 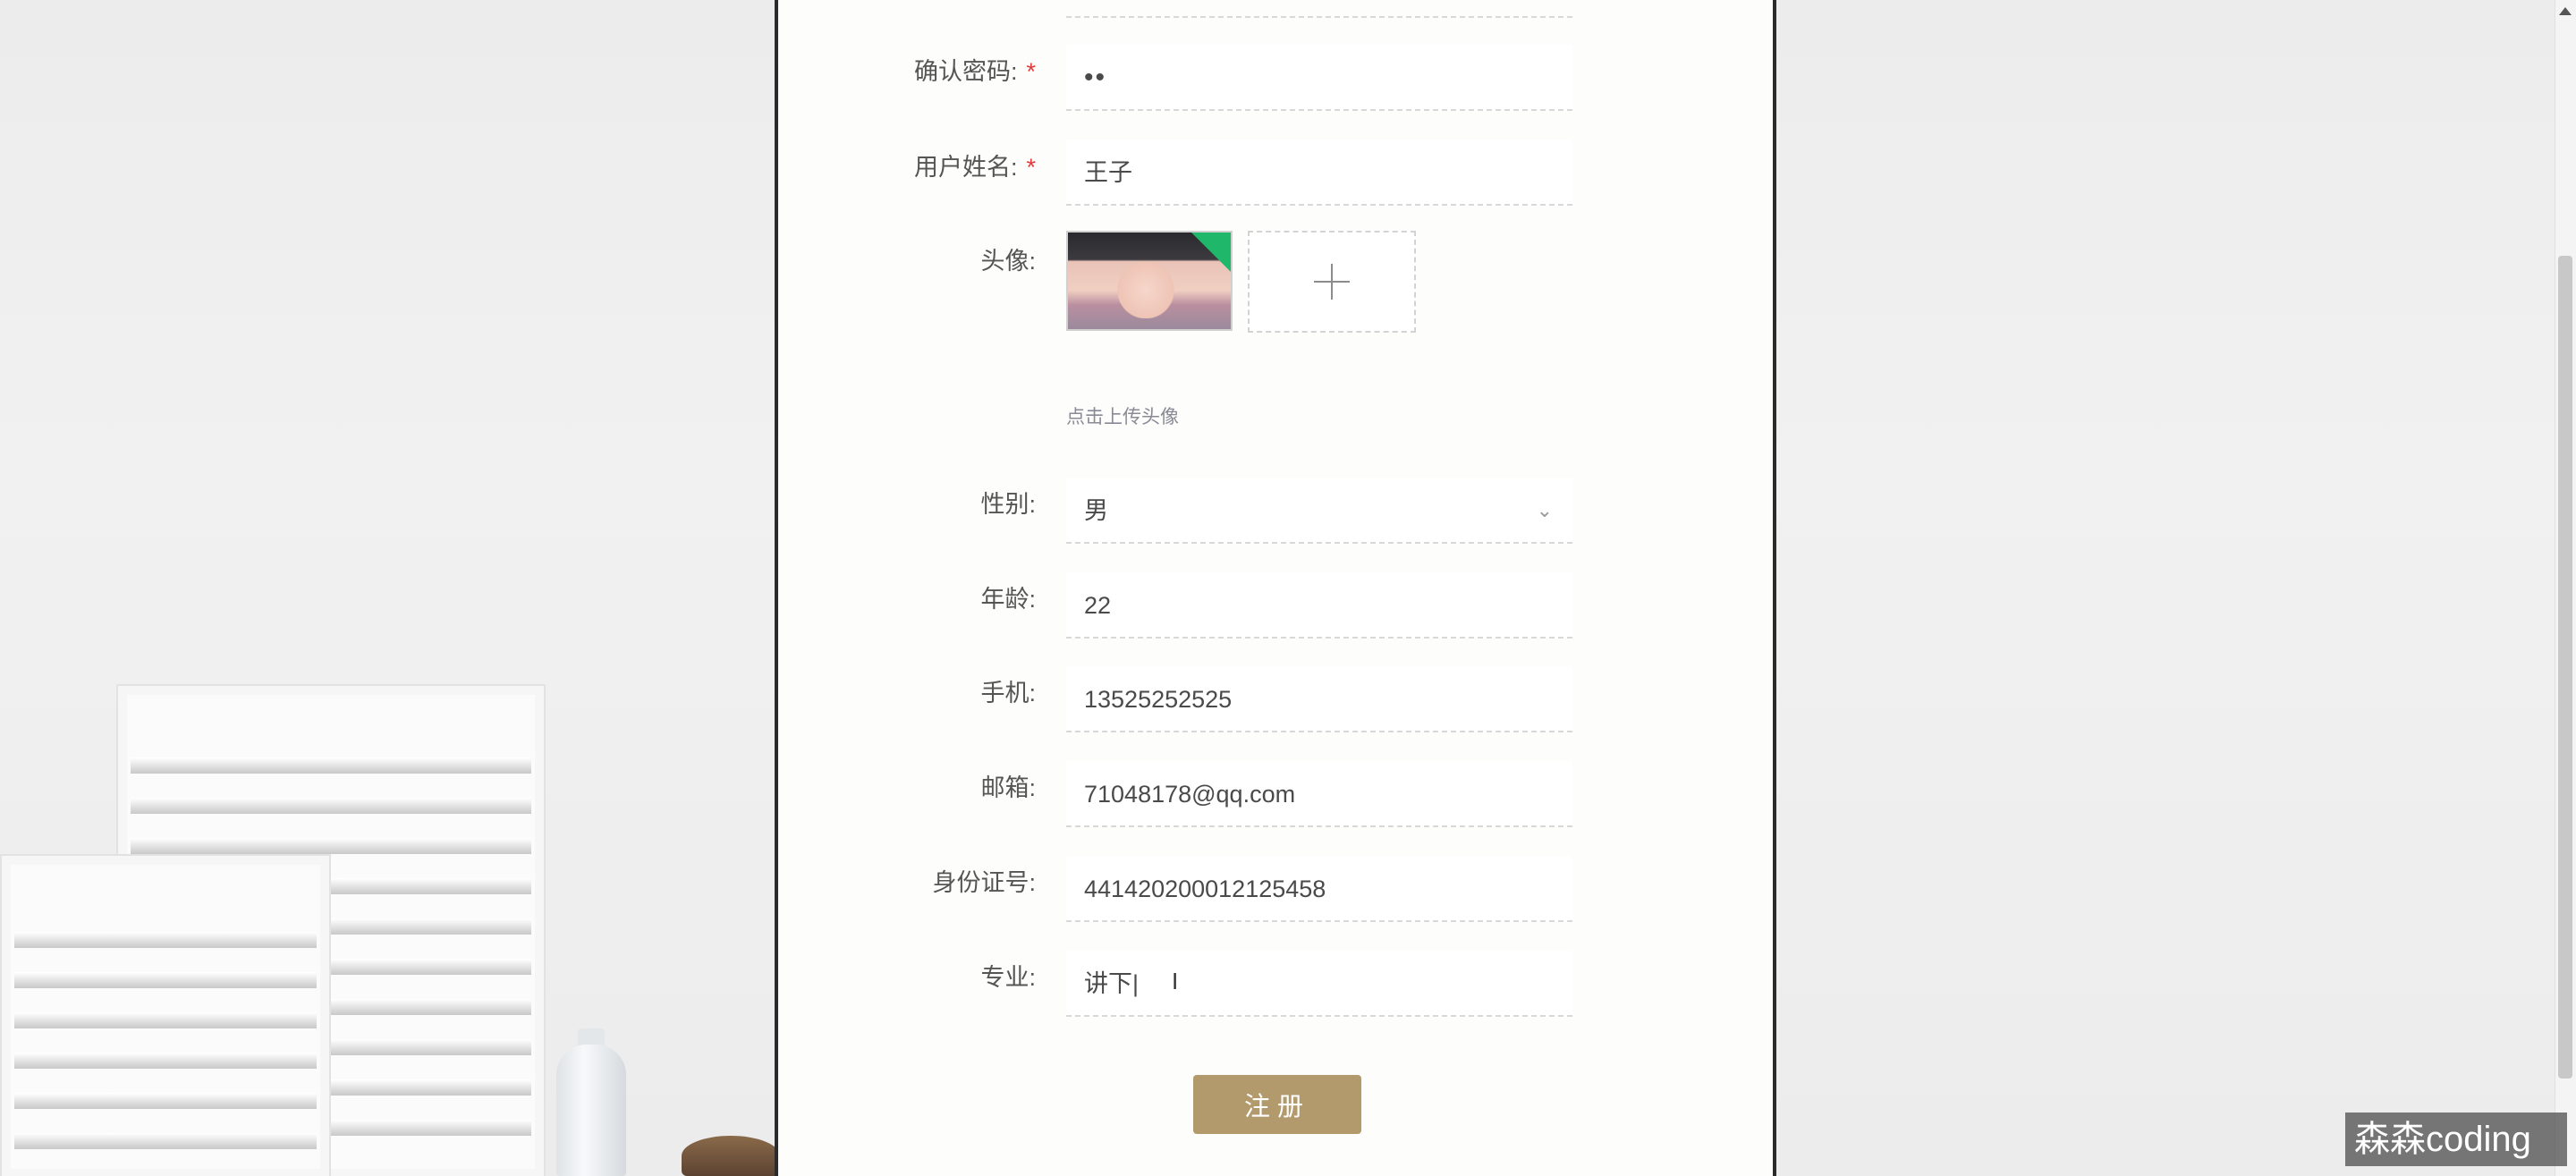 I want to click on gender-label: 性别:, so click(x=1008, y=504).